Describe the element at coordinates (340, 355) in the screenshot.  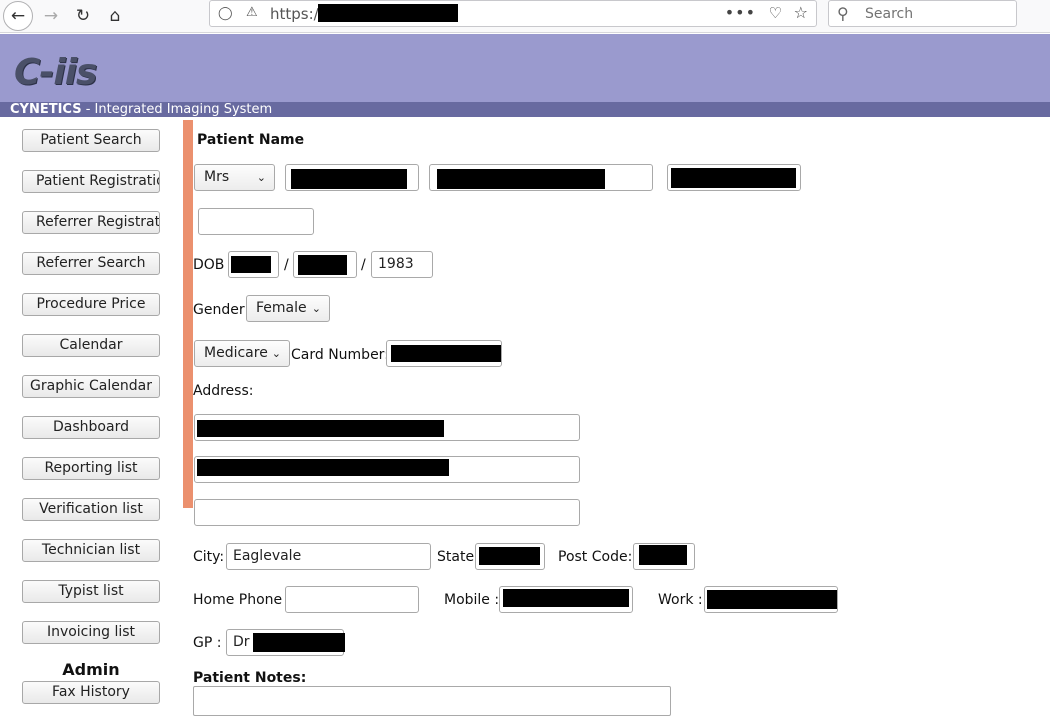
I see `card-number-label: Card Number:` at that location.